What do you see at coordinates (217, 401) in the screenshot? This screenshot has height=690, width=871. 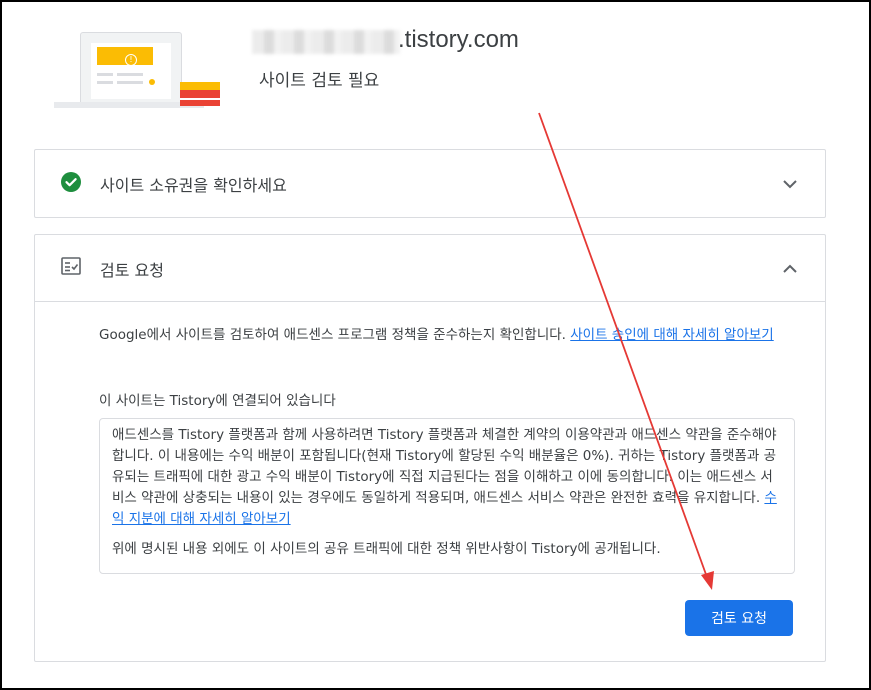 I see `tistory-connected-label: 이 사이트는 Tistory에 연결되어 있습니다` at bounding box center [217, 401].